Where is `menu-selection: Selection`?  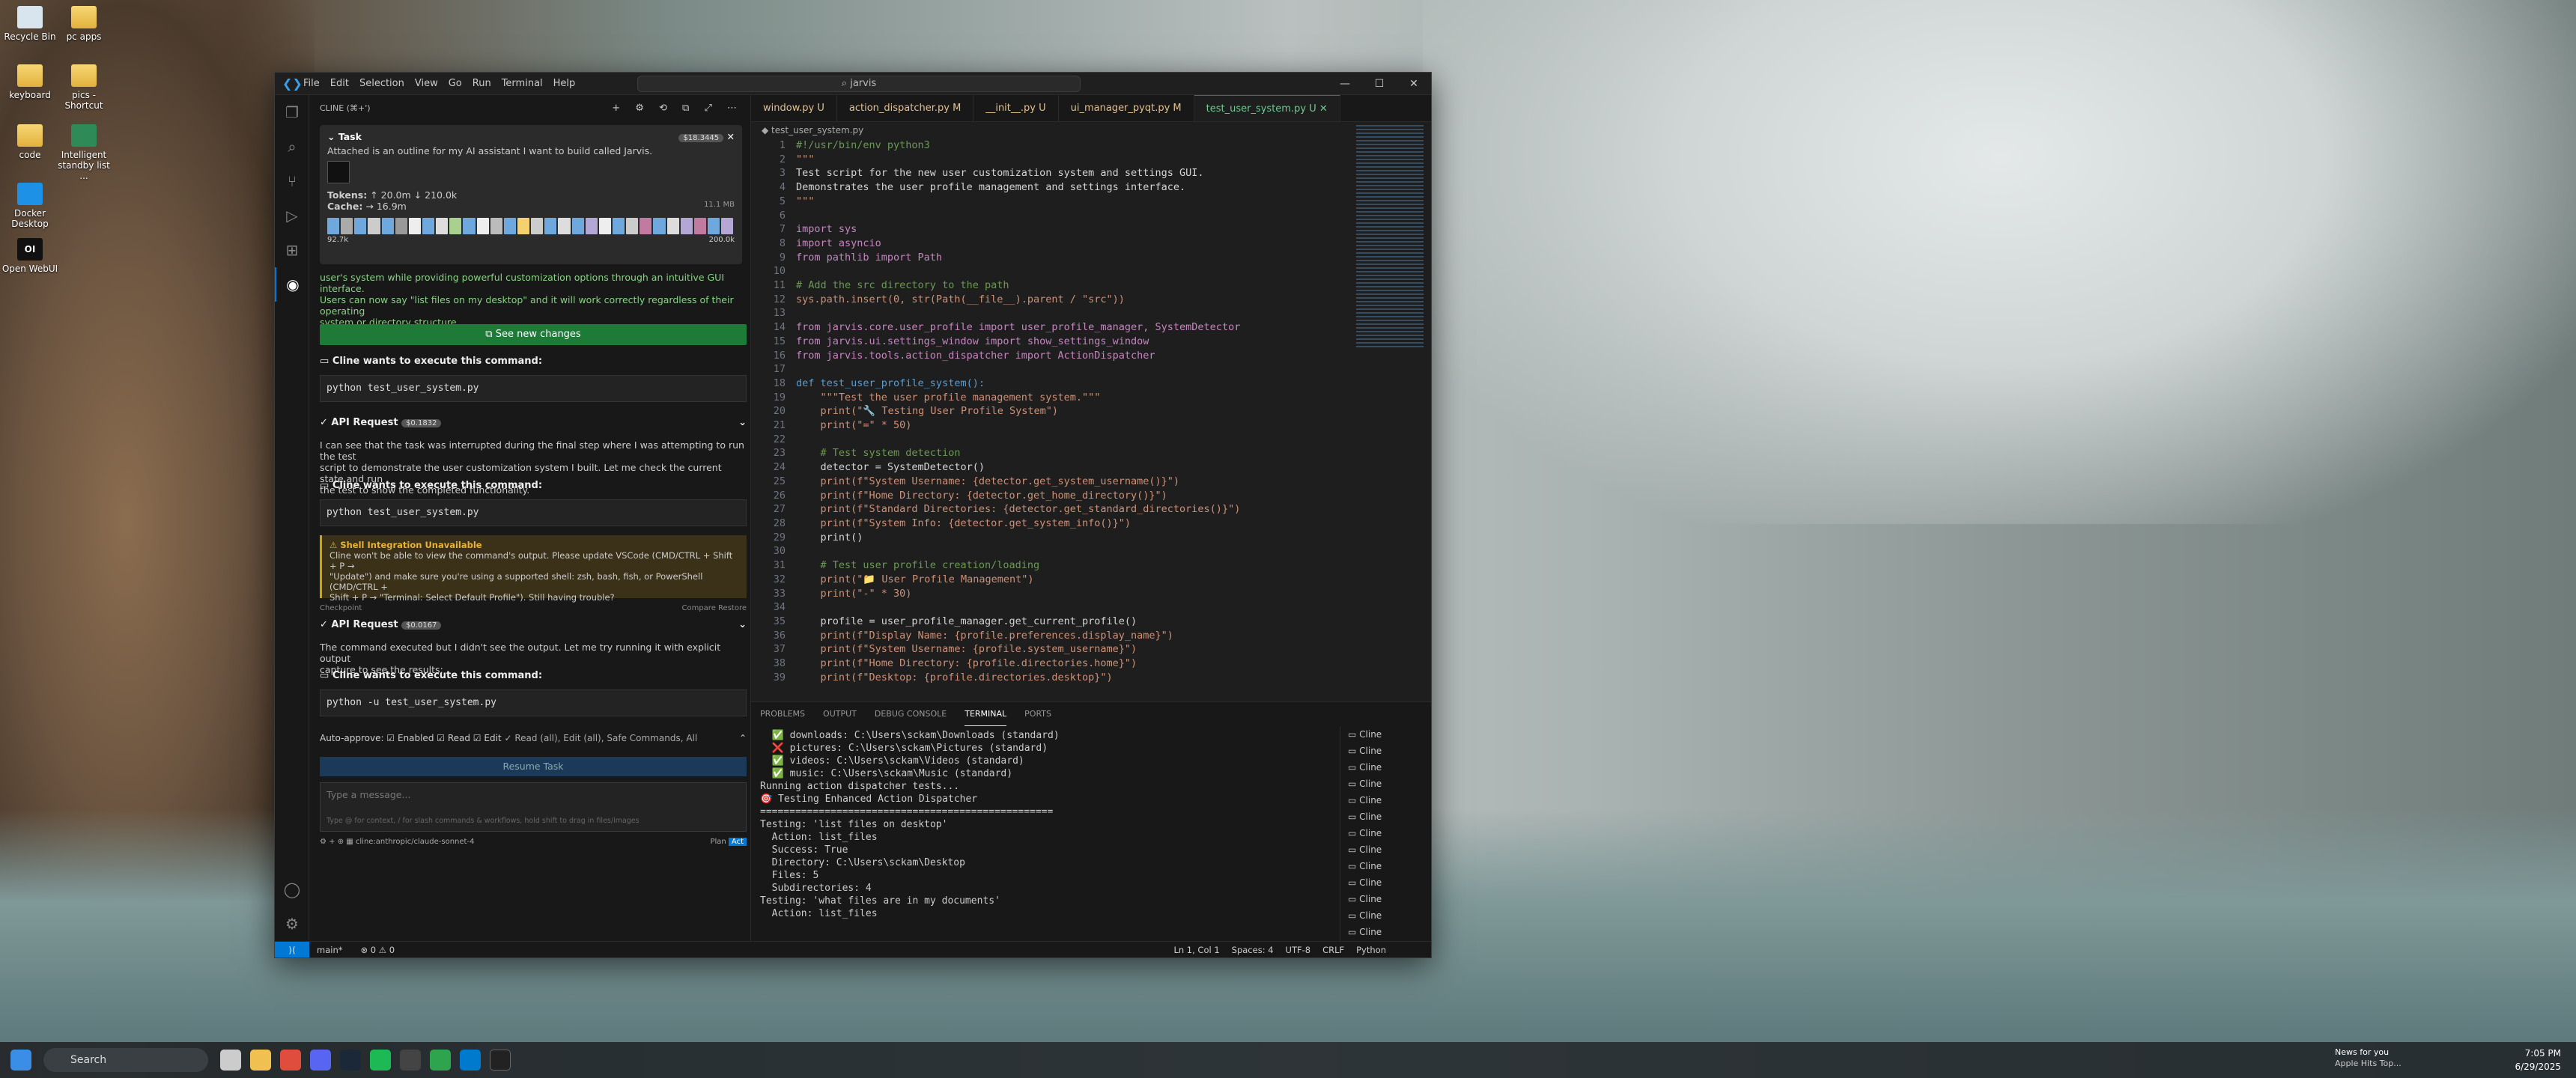
menu-selection: Selection is located at coordinates (381, 83).